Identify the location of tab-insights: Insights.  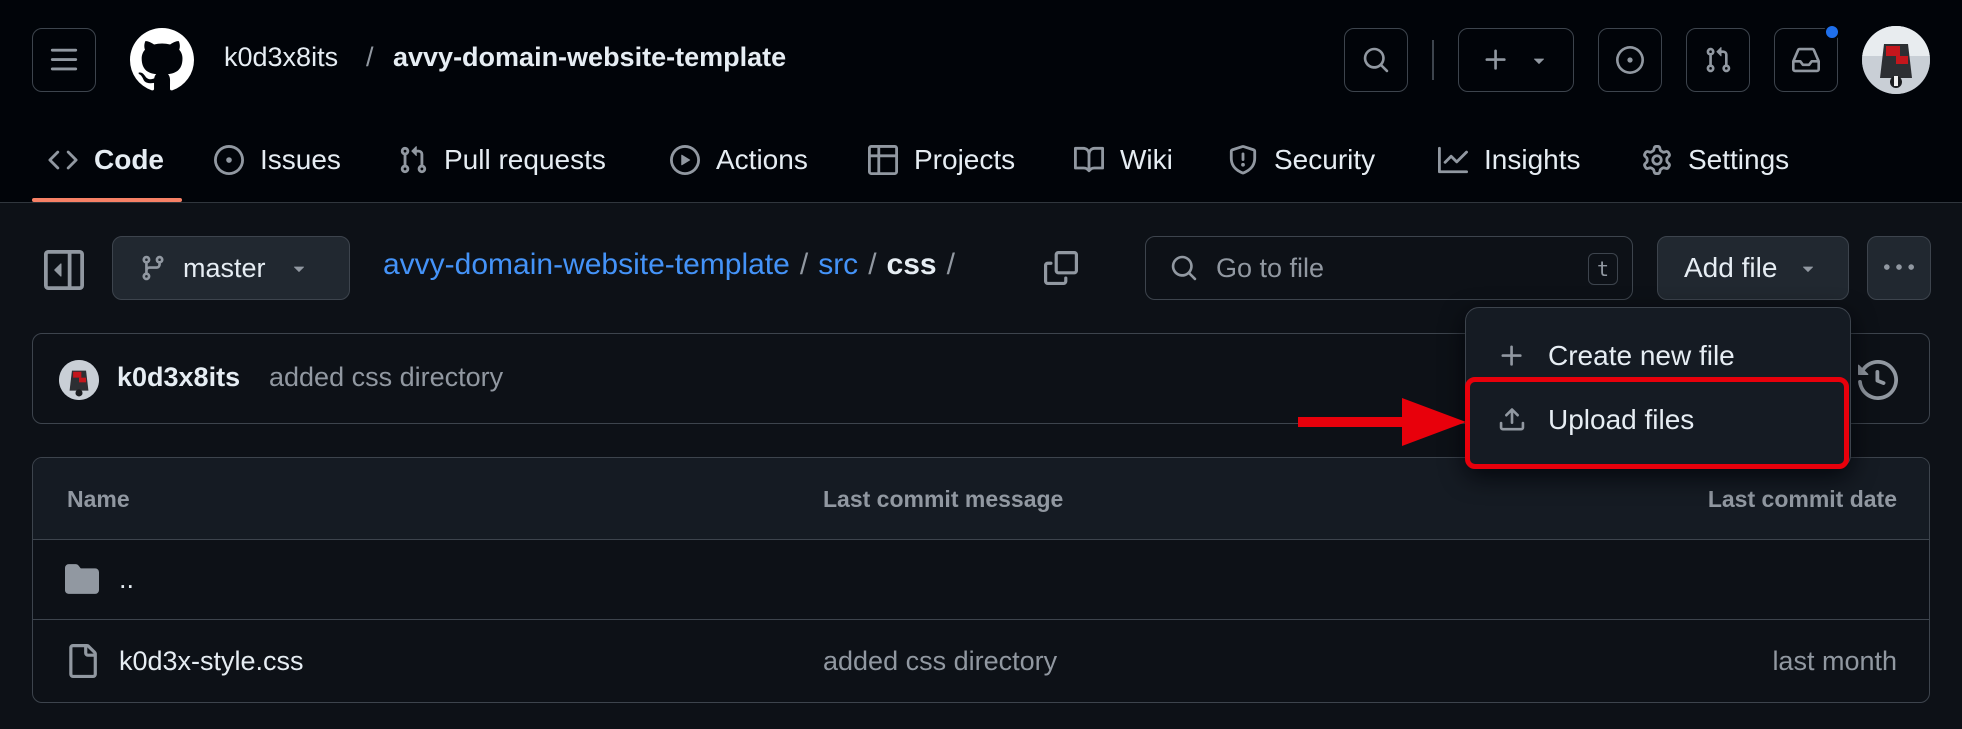
(1509, 160).